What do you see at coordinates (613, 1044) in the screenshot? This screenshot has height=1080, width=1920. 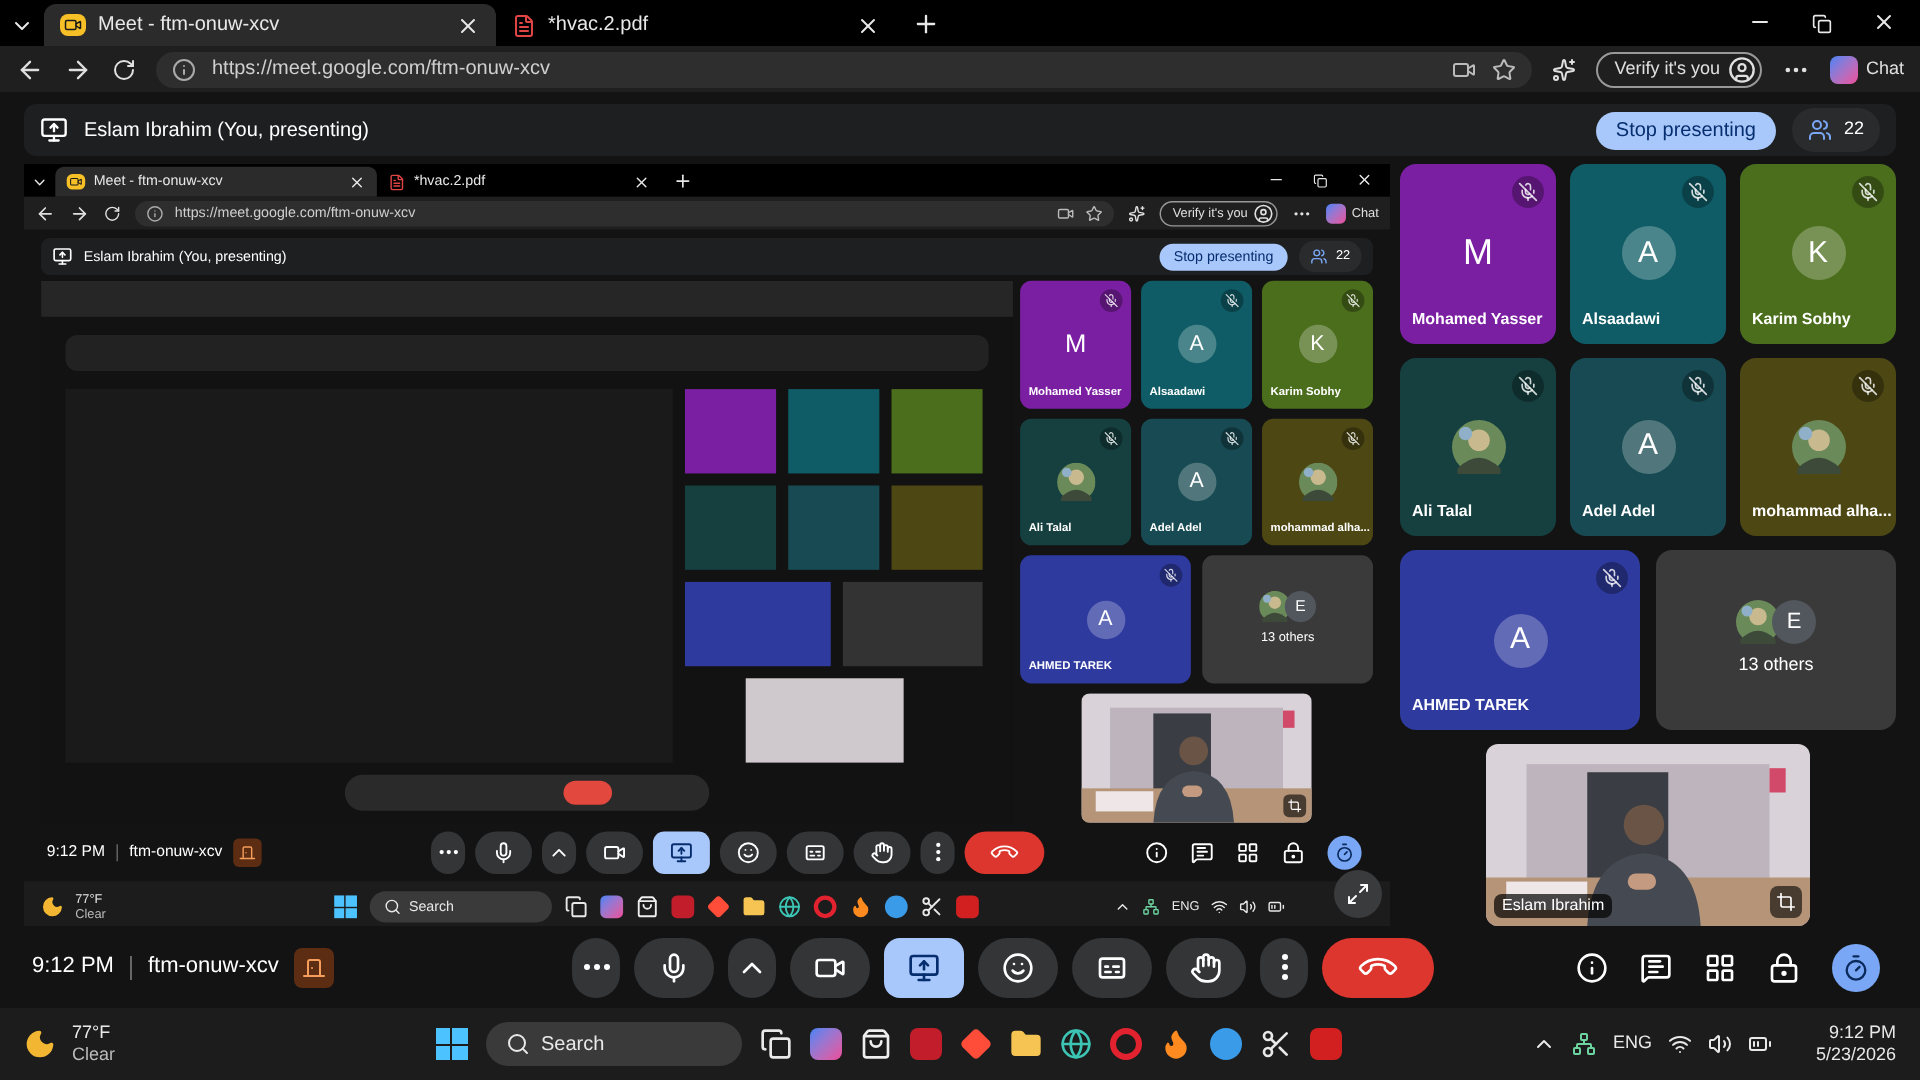 I see `taskbar-search-field: Search` at bounding box center [613, 1044].